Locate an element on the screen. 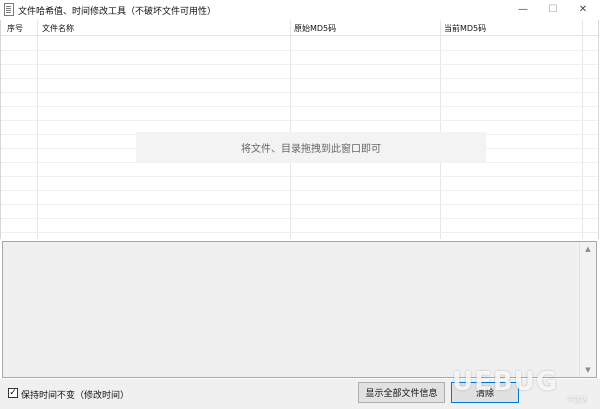 The image size is (600, 409). minimize-button: — is located at coordinates (523, 9).